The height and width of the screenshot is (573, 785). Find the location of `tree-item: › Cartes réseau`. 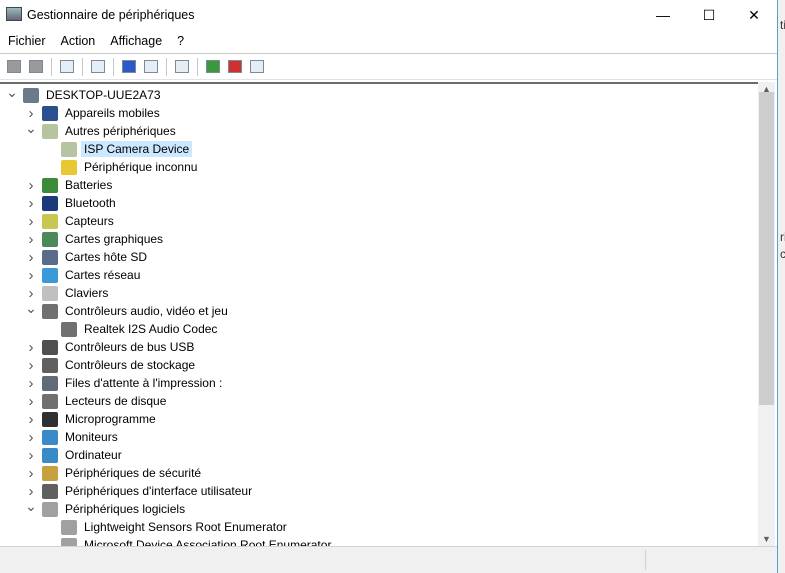

tree-item: › Cartes réseau is located at coordinates (84, 275).